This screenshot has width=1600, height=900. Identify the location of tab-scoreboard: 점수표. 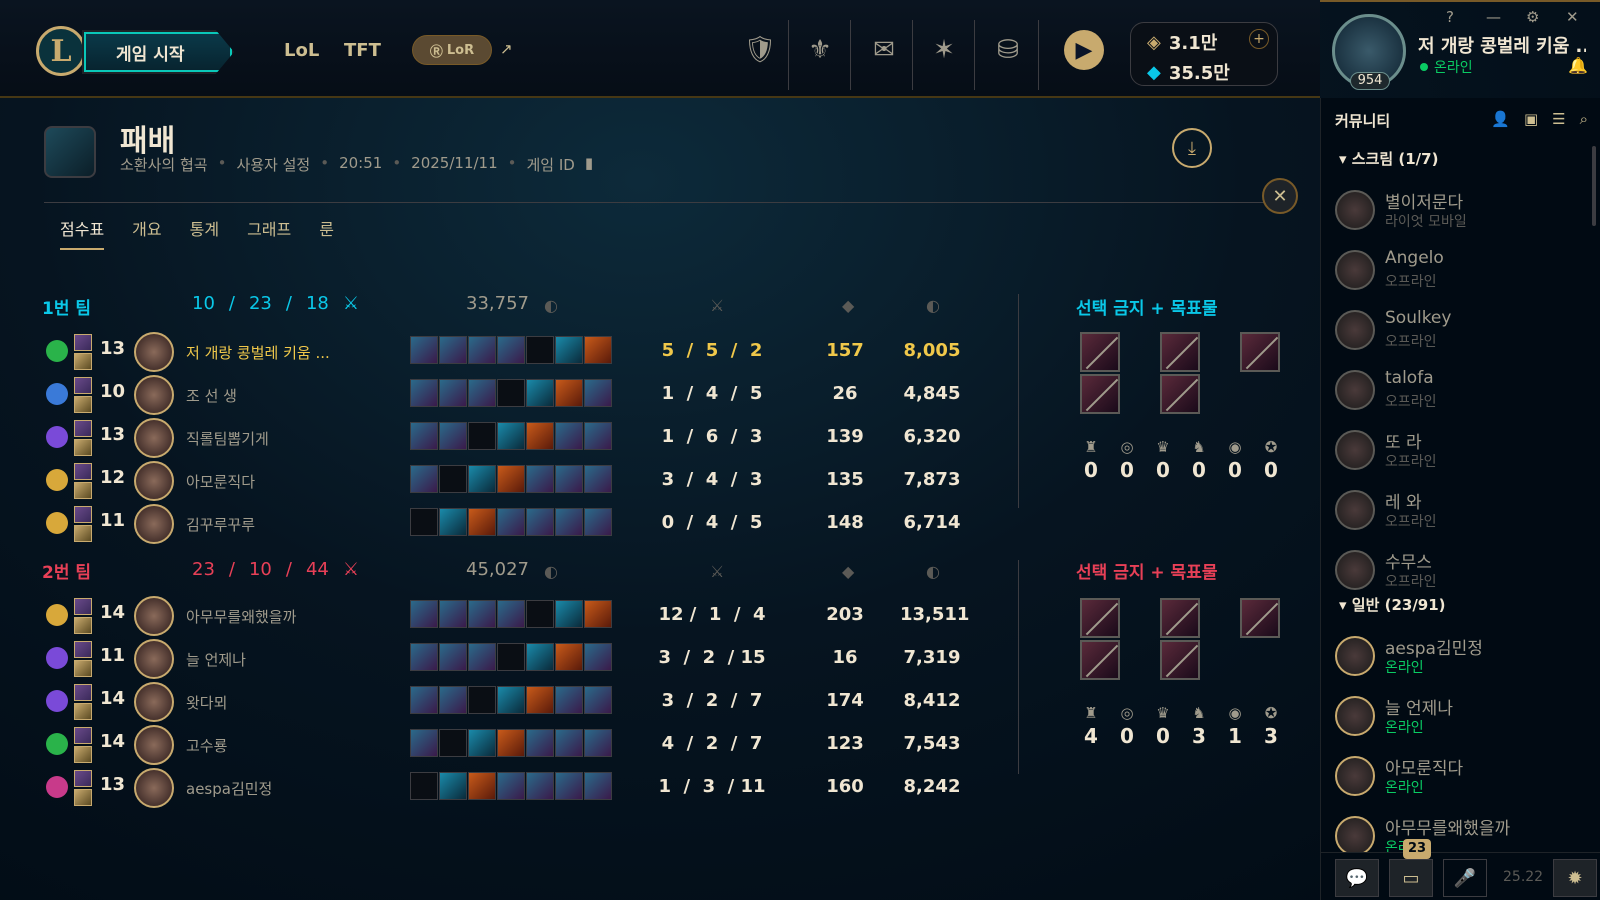
(82, 233).